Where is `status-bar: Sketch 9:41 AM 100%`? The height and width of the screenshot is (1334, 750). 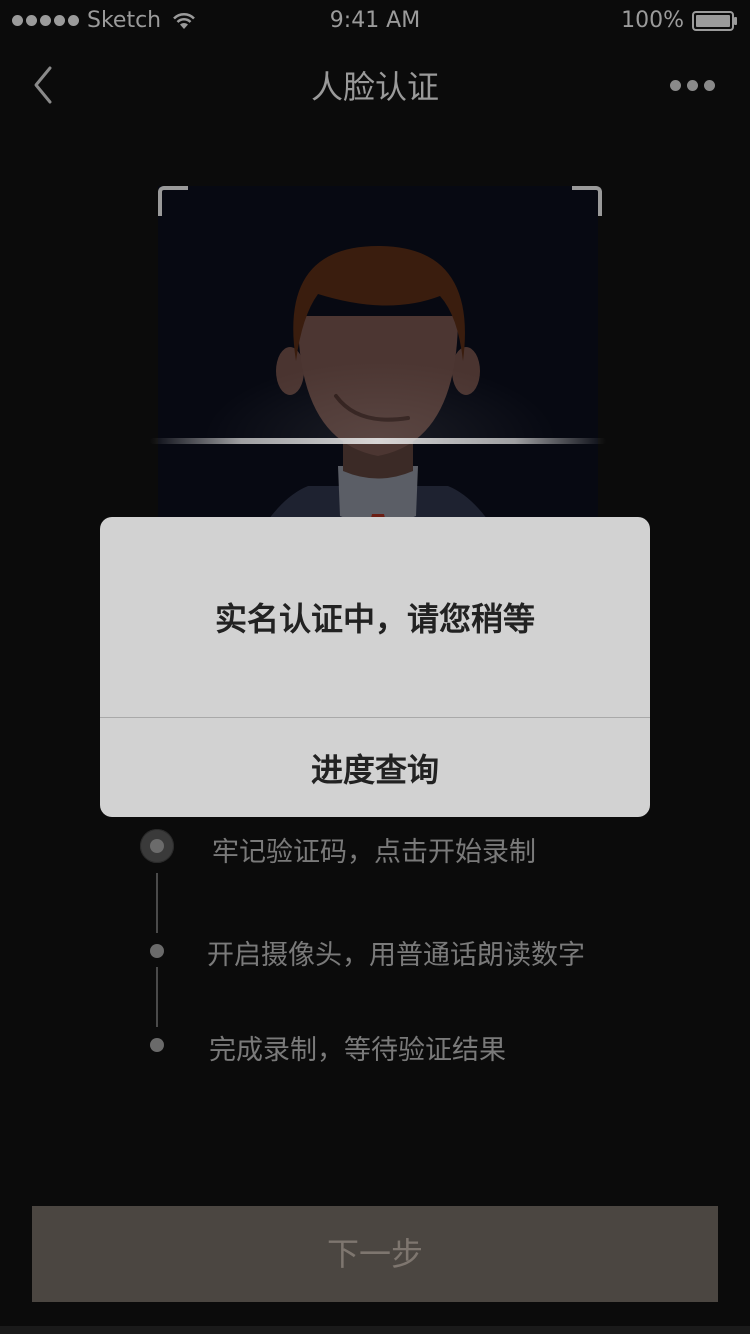 status-bar: Sketch 9:41 AM 100% is located at coordinates (375, 21).